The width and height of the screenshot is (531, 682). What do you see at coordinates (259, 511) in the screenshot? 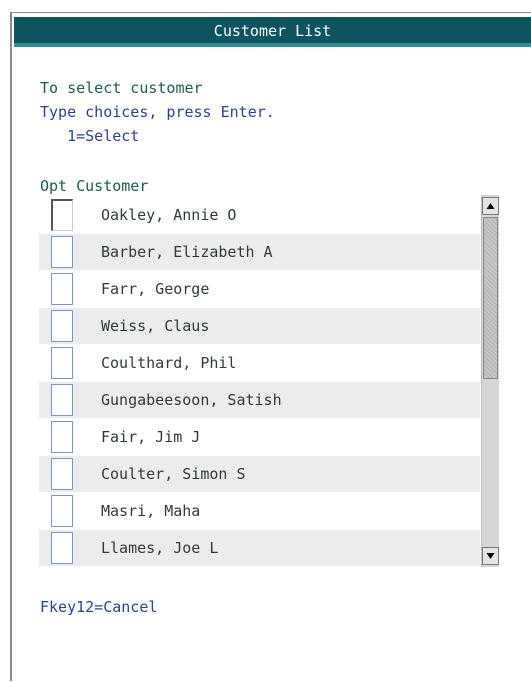
I see `list-item: Masri, Maha` at bounding box center [259, 511].